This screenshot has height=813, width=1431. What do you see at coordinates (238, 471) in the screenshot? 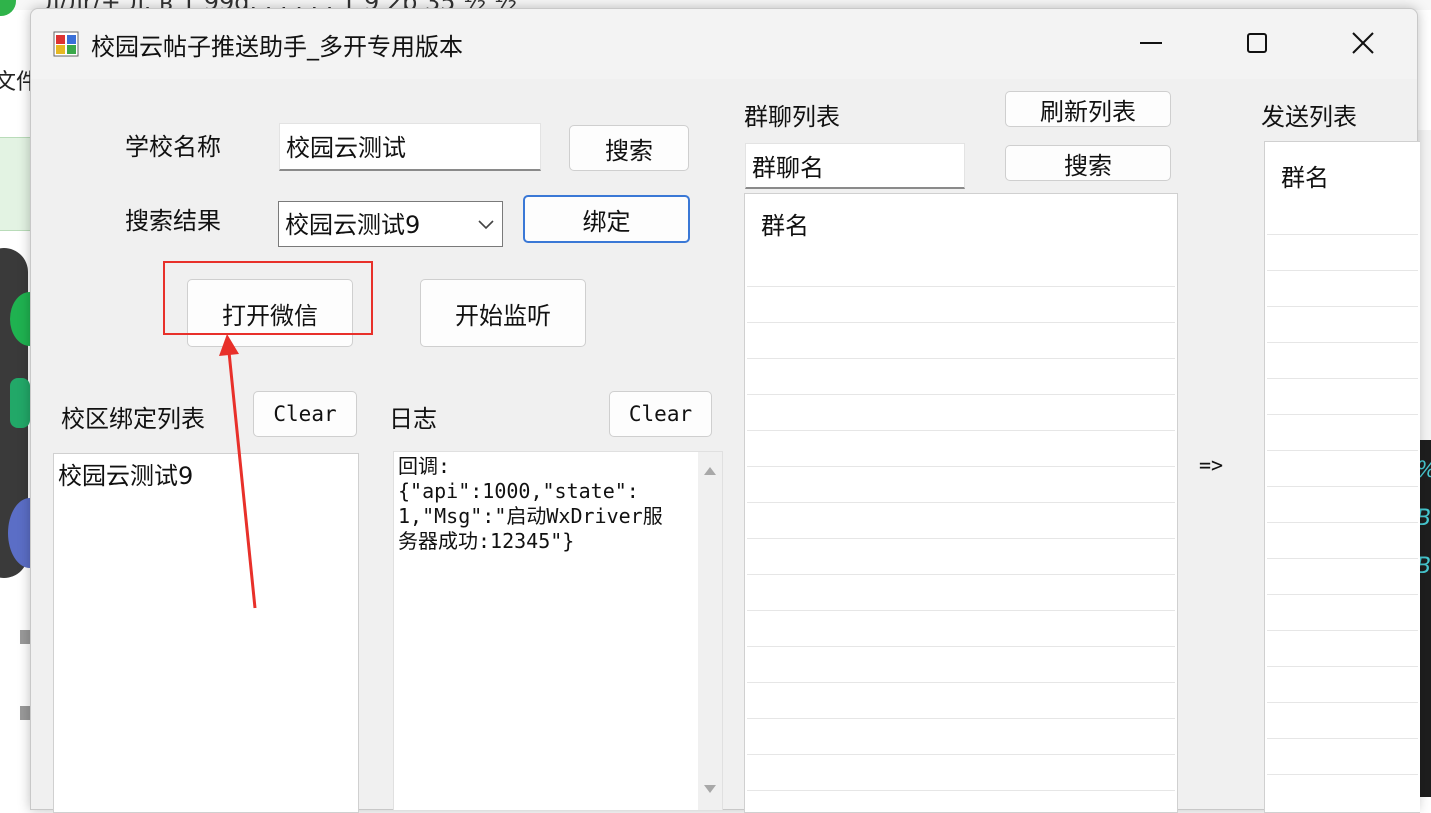
I see `annotation-arrow-icon` at bounding box center [238, 471].